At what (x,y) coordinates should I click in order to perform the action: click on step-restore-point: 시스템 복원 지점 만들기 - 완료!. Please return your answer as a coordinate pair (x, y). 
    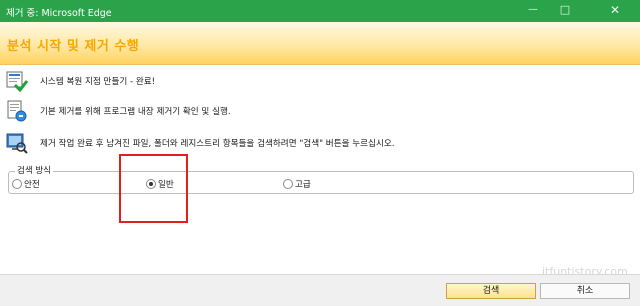
    Looking at the image, I should click on (310, 82).